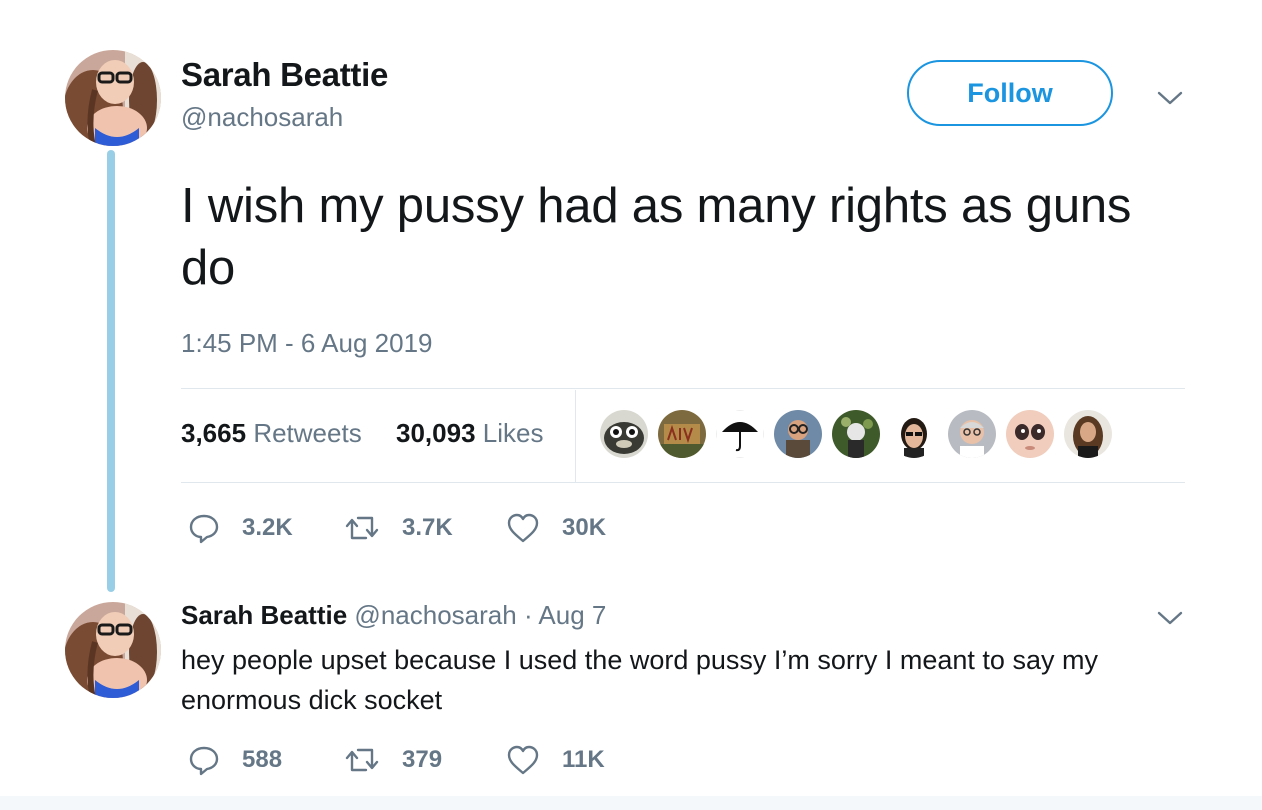  I want to click on like-count: 30K, so click(584, 527).